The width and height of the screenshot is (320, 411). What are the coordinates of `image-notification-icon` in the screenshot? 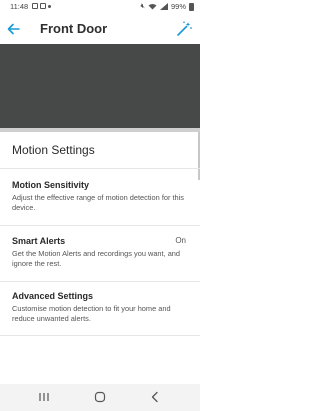 It's located at (43, 6).